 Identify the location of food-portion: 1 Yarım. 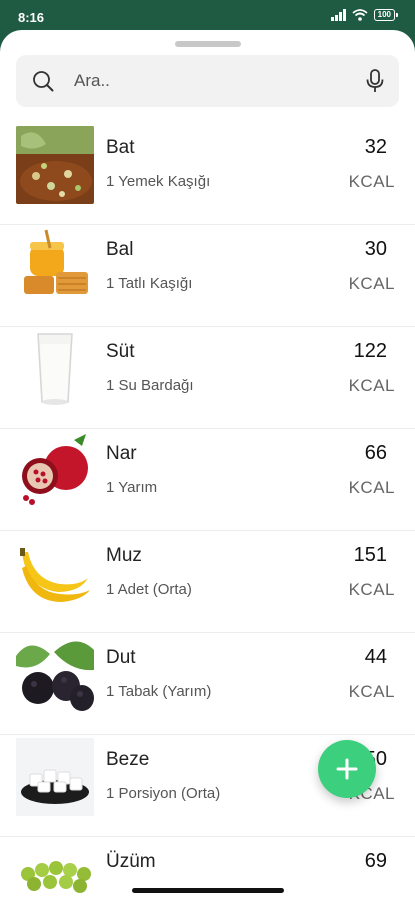
(132, 487).